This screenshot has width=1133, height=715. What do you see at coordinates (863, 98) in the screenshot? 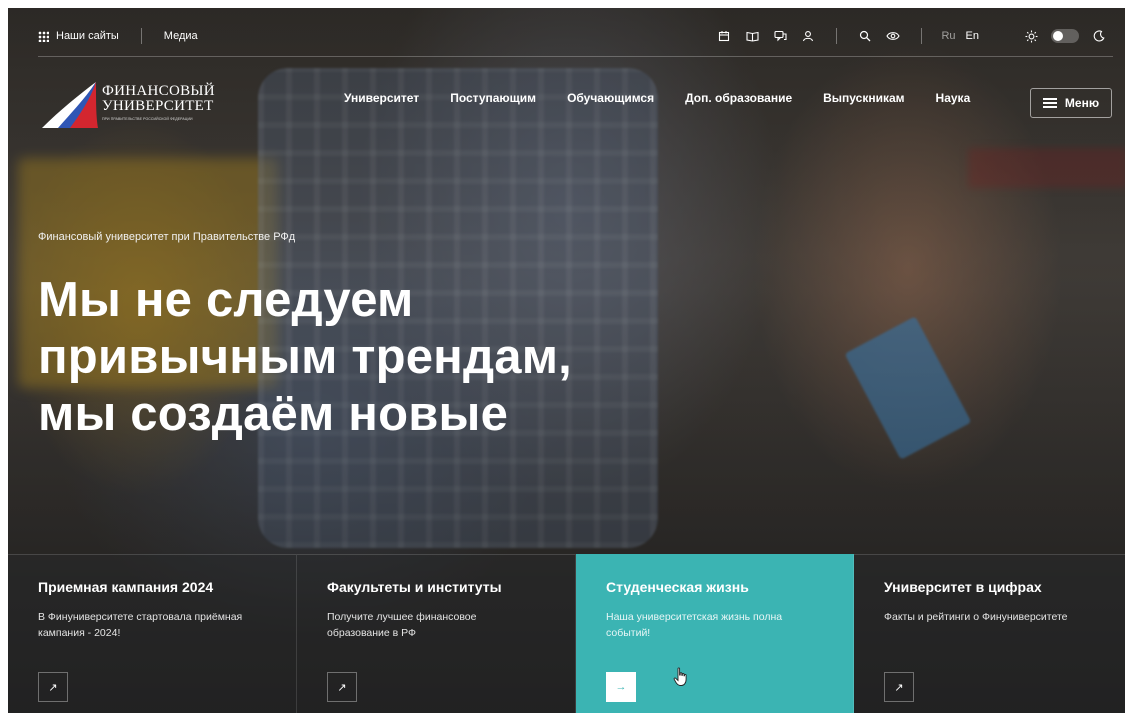
I see `nav-item-graduates: Выпускникам` at bounding box center [863, 98].